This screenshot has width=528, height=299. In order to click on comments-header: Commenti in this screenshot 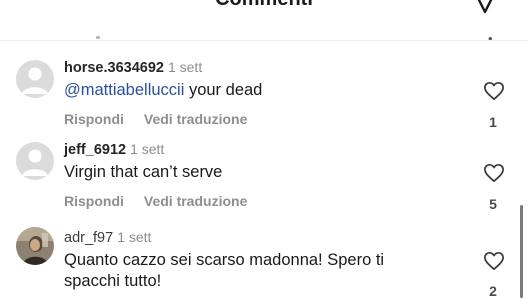, I will do `click(264, 15)`.